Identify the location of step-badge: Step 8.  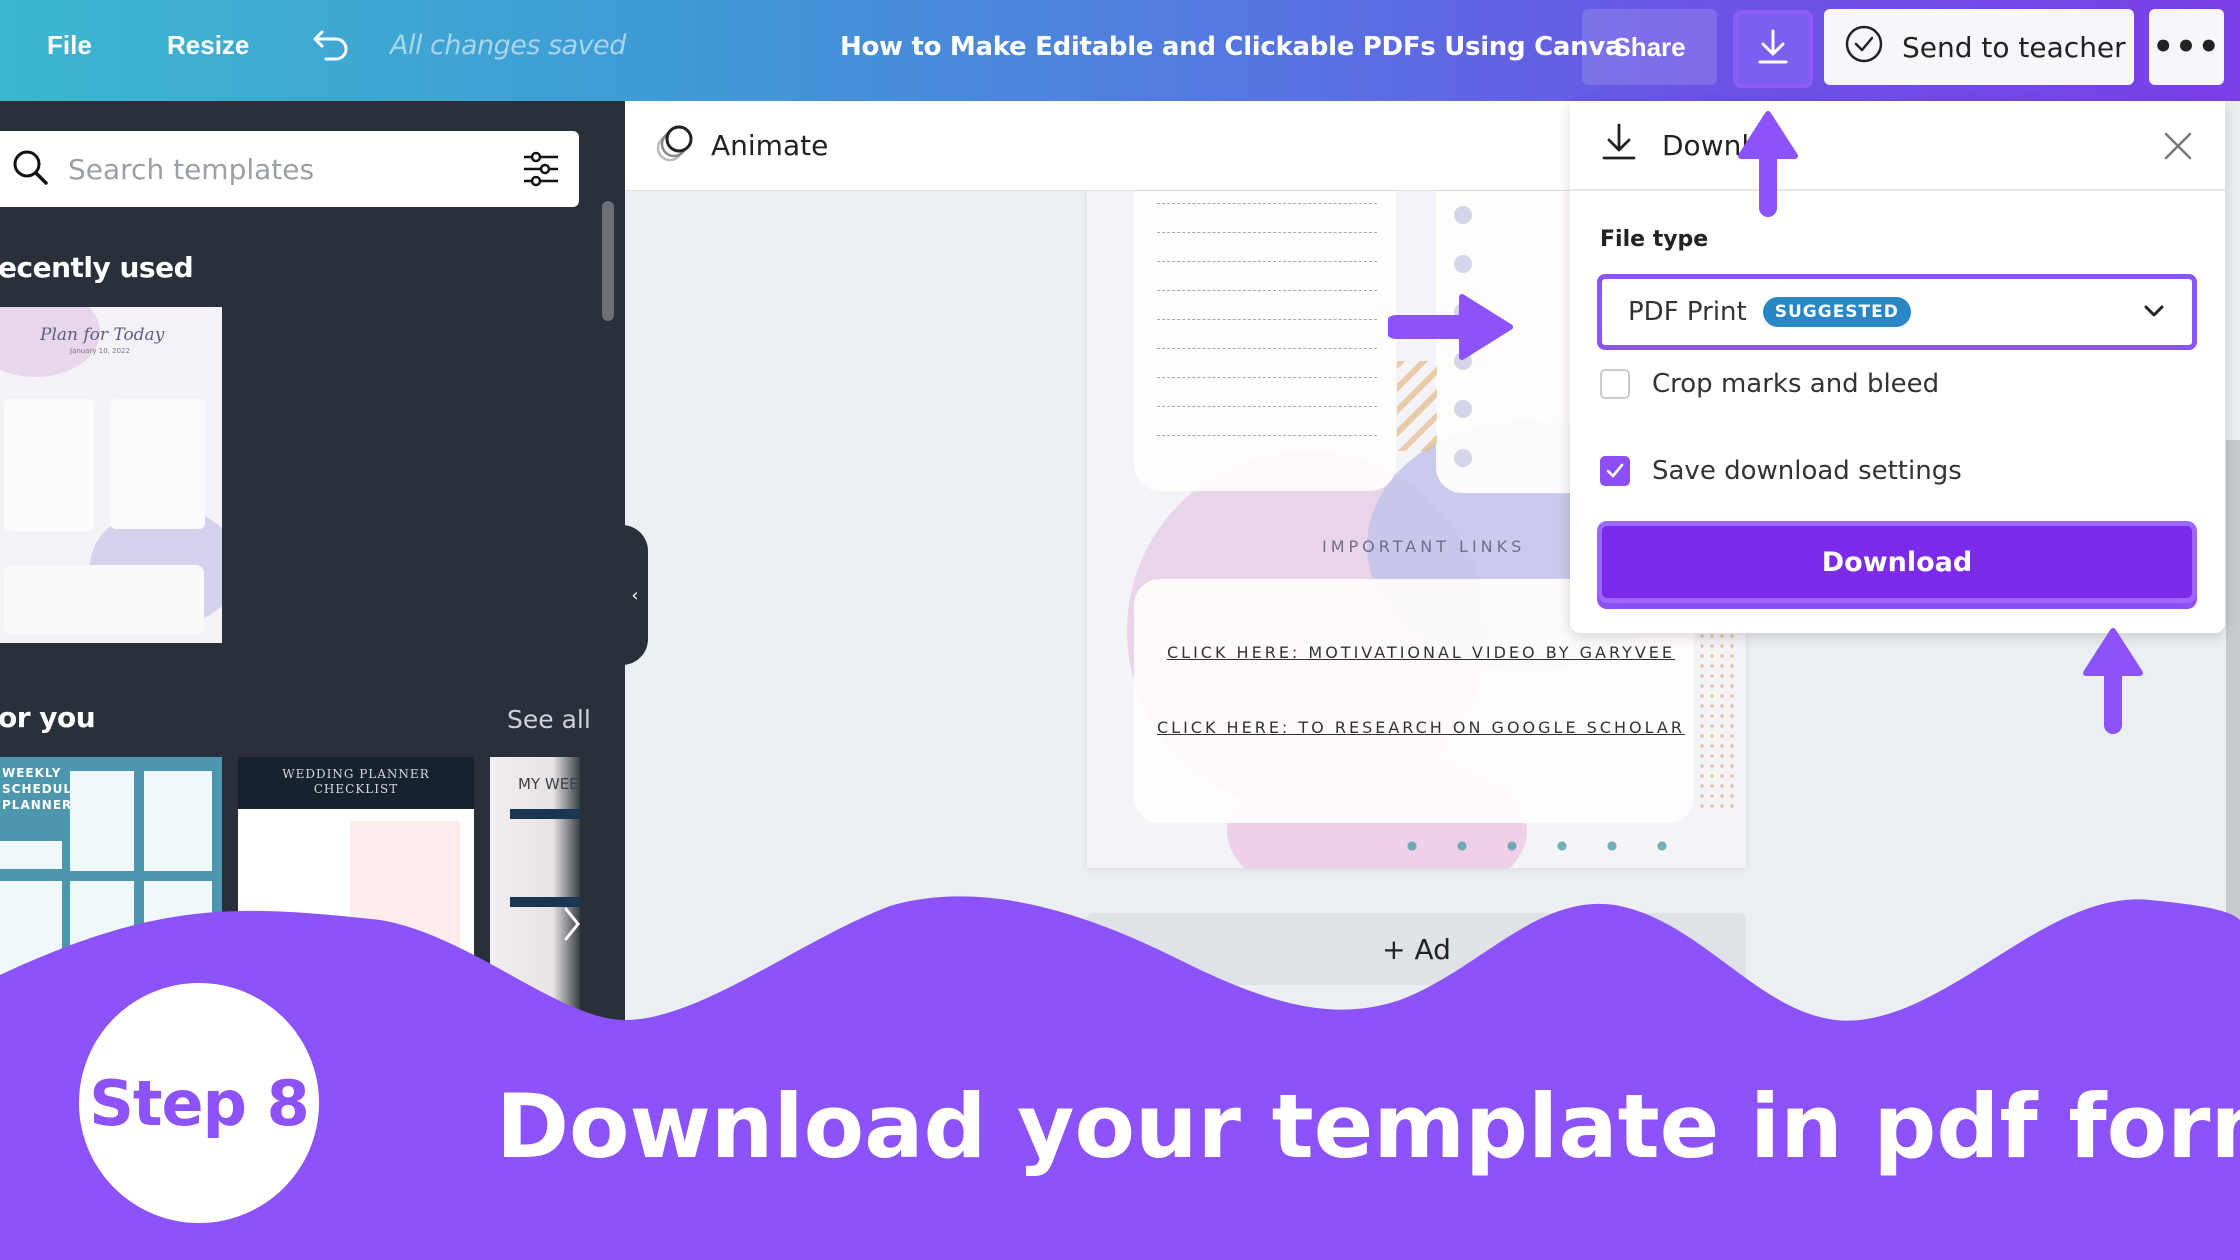
(199, 1103).